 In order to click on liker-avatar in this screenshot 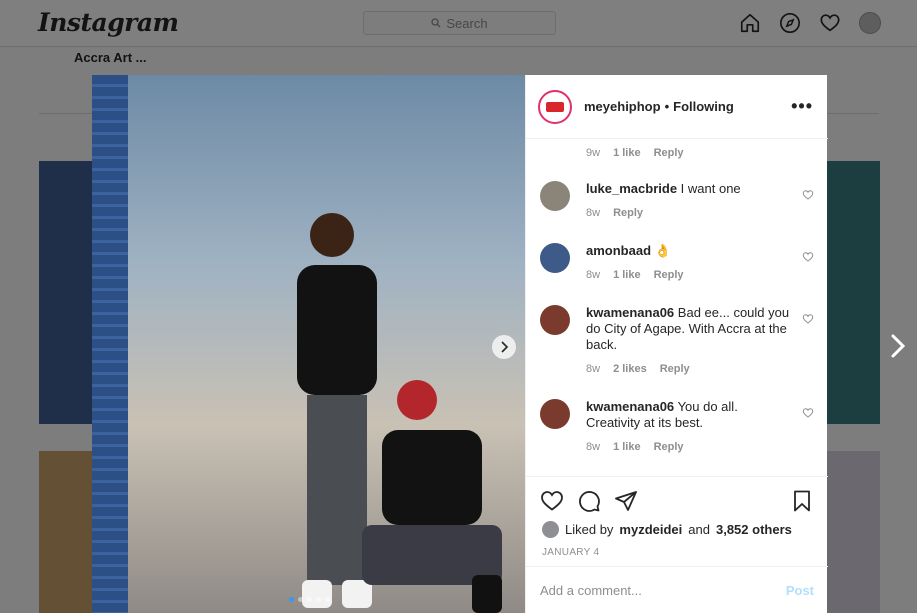, I will do `click(550, 529)`.